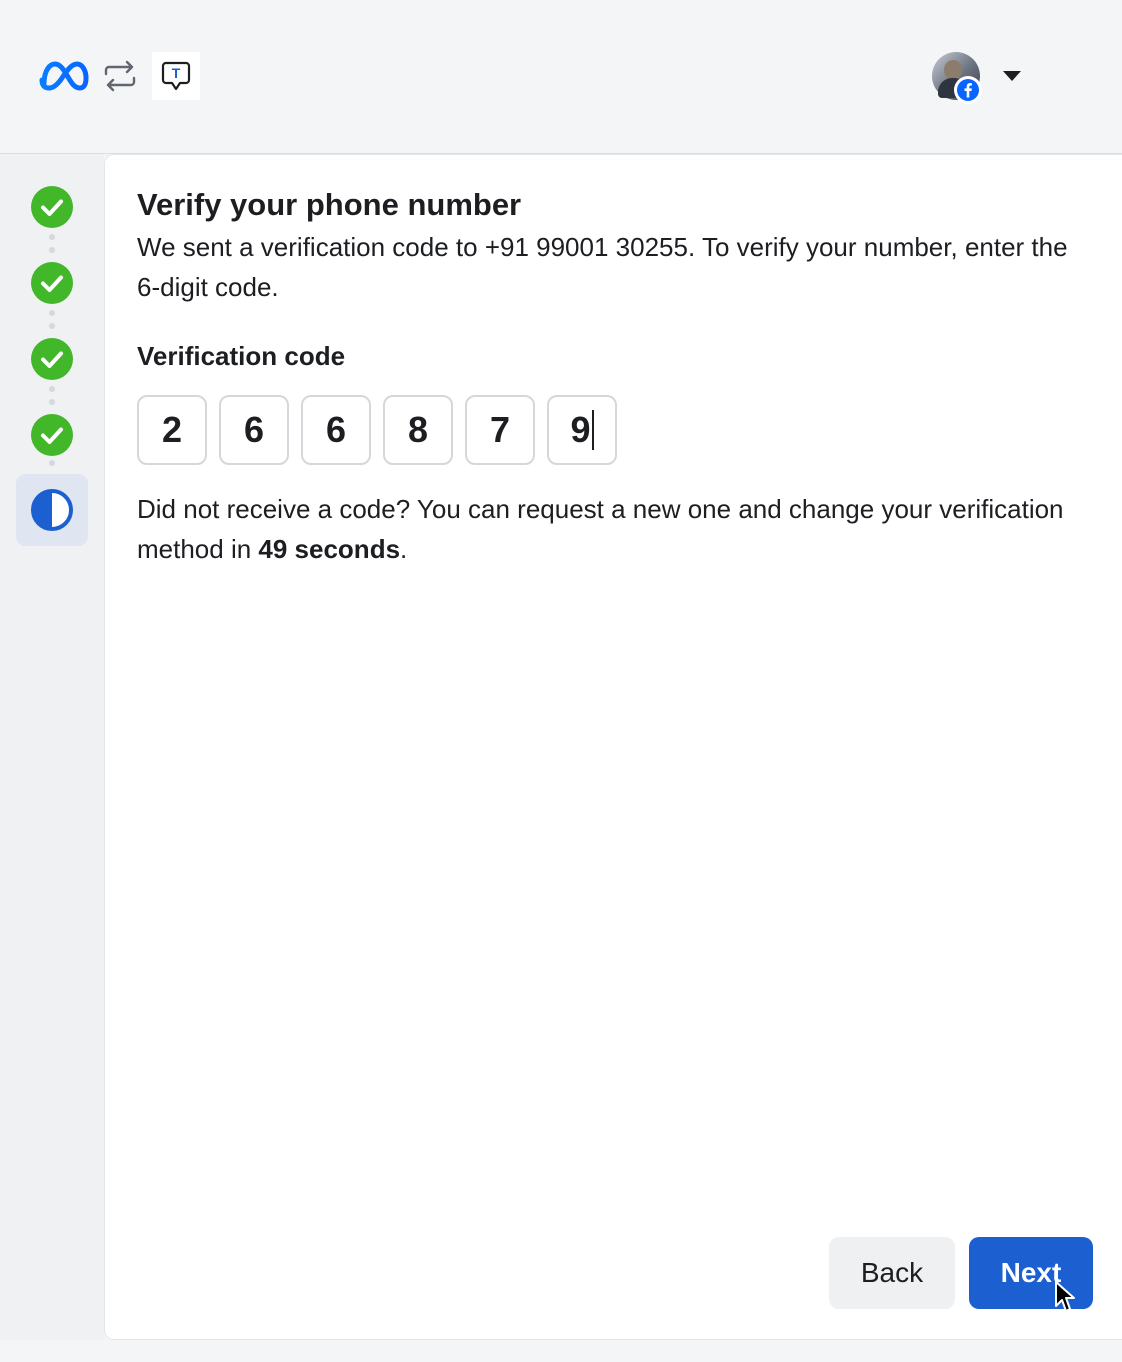 The width and height of the screenshot is (1122, 1362). I want to click on progress-stepper, so click(52, 747).